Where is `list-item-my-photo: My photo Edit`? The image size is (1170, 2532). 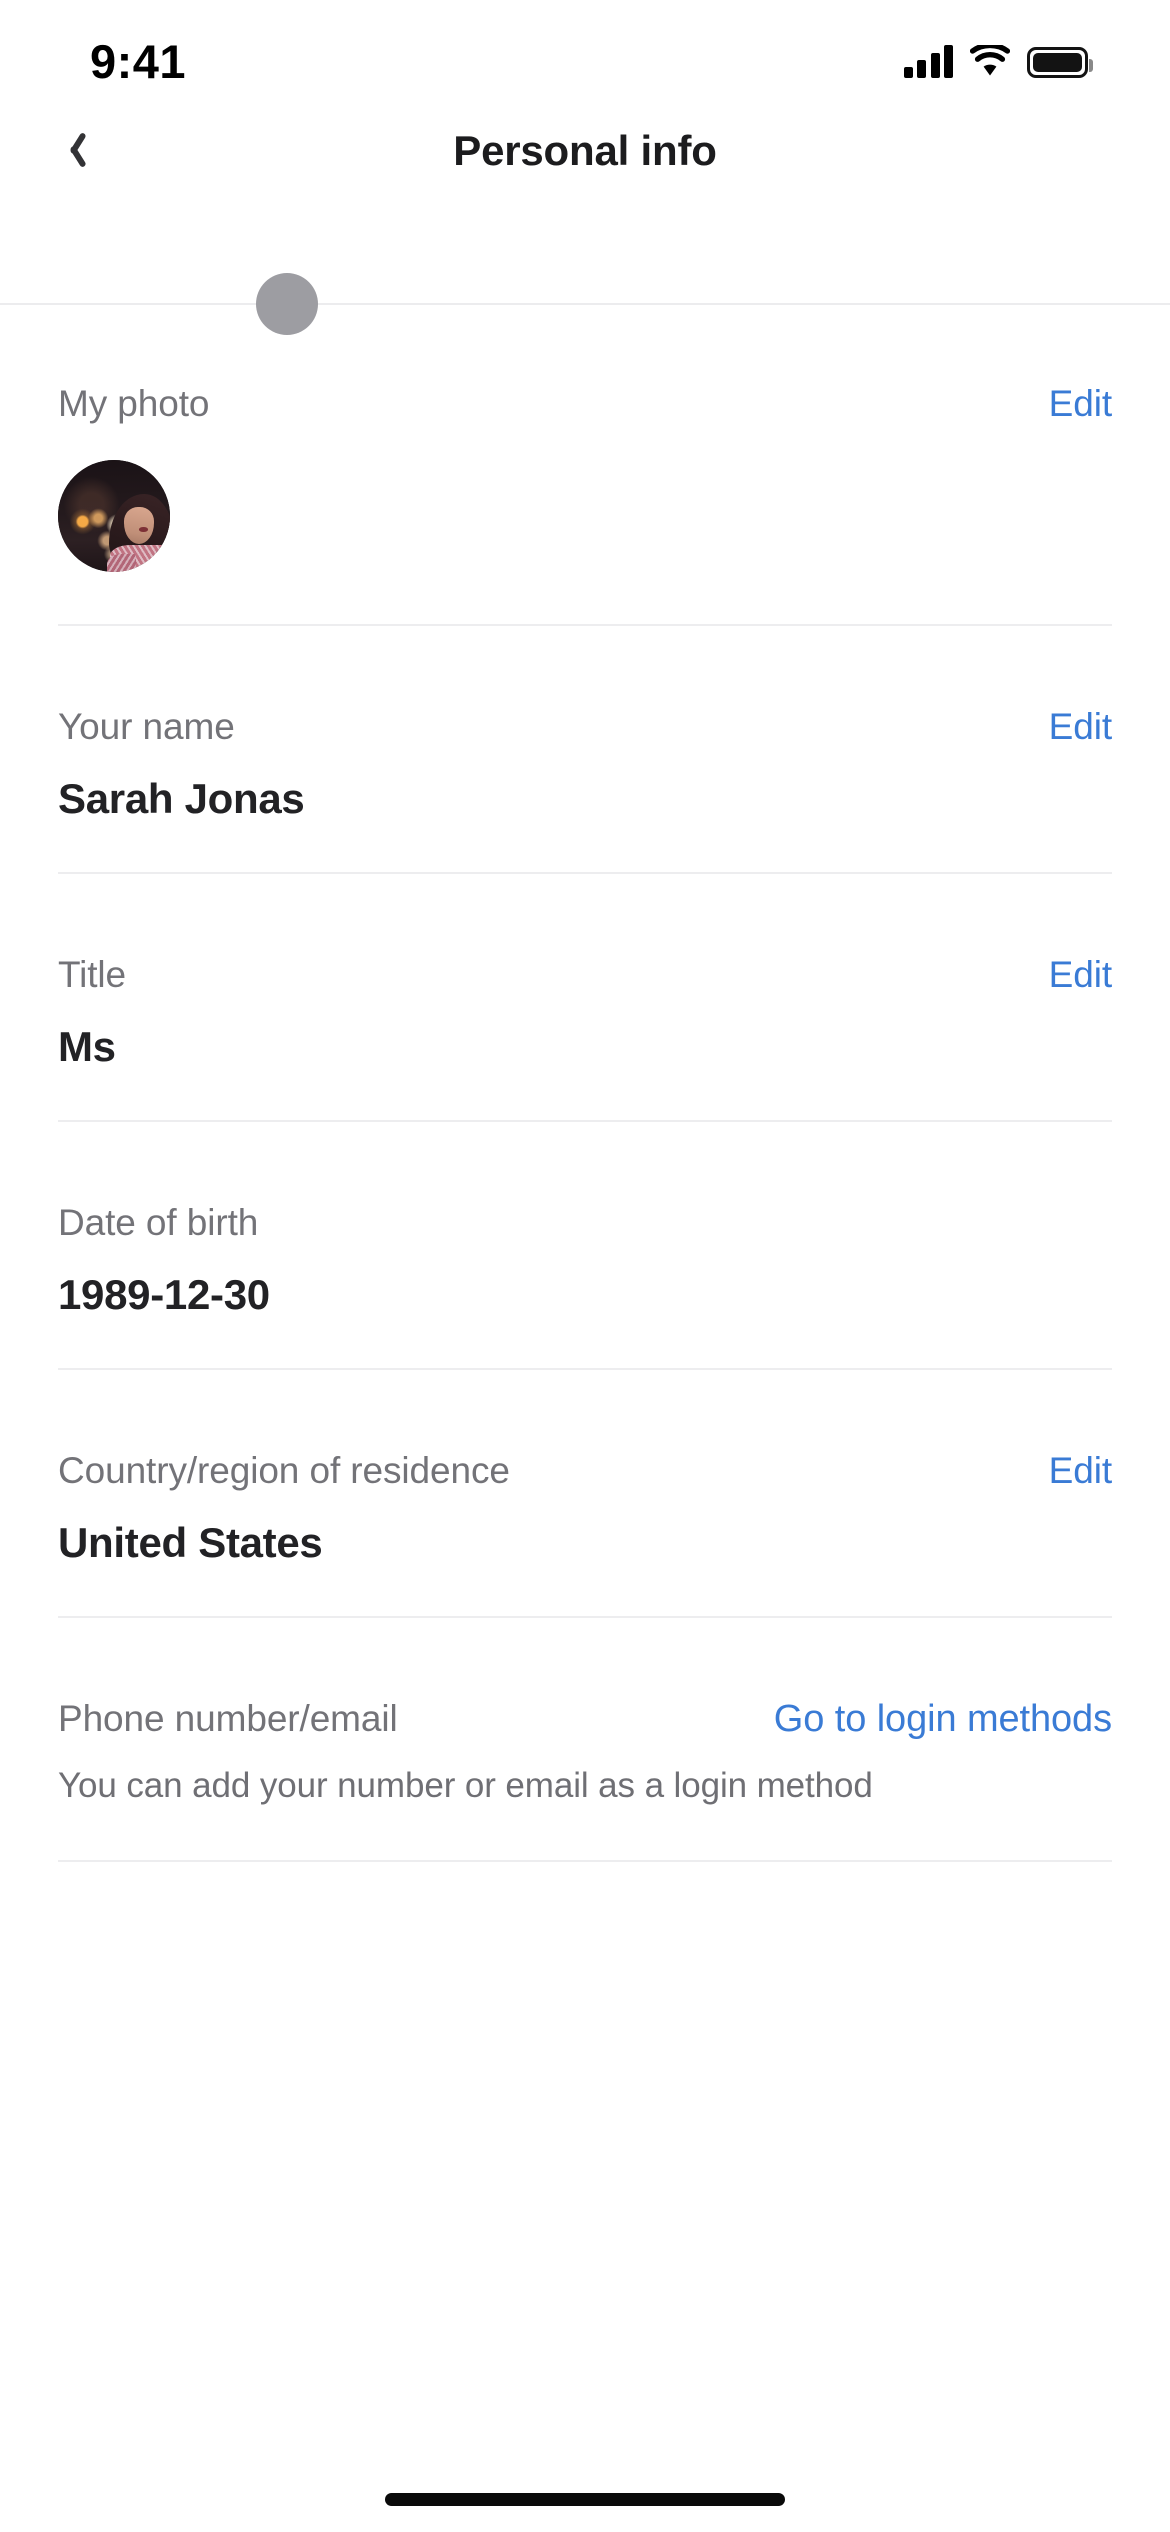
list-item-my-photo: My photo Edit is located at coordinates (585, 437).